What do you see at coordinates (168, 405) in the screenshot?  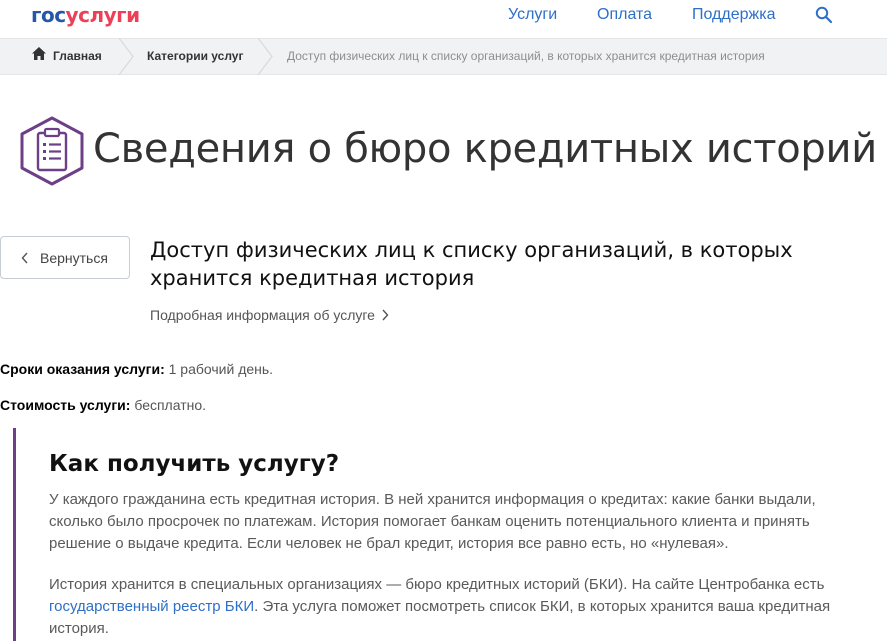 I see `service-cost-value: бесплатно.` at bounding box center [168, 405].